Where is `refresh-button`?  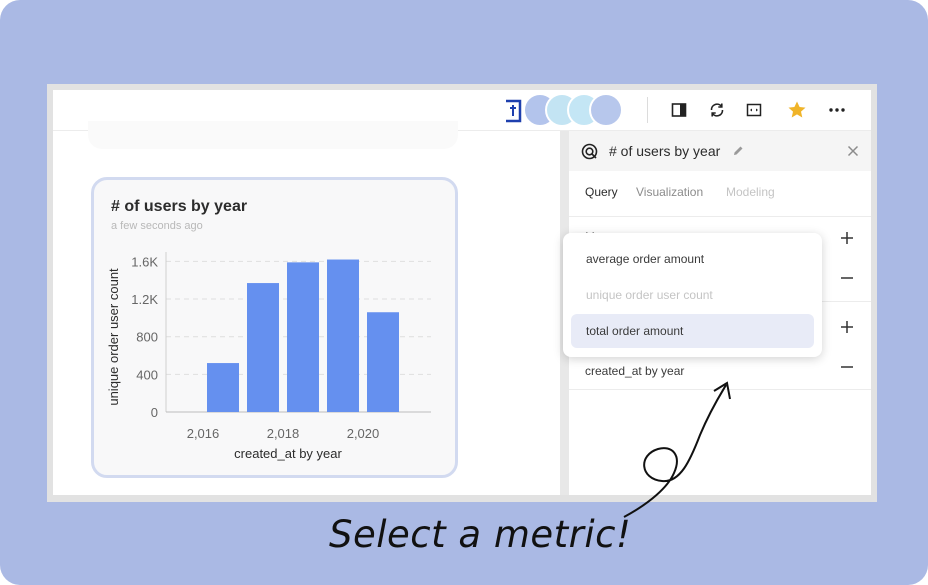 refresh-button is located at coordinates (717, 110).